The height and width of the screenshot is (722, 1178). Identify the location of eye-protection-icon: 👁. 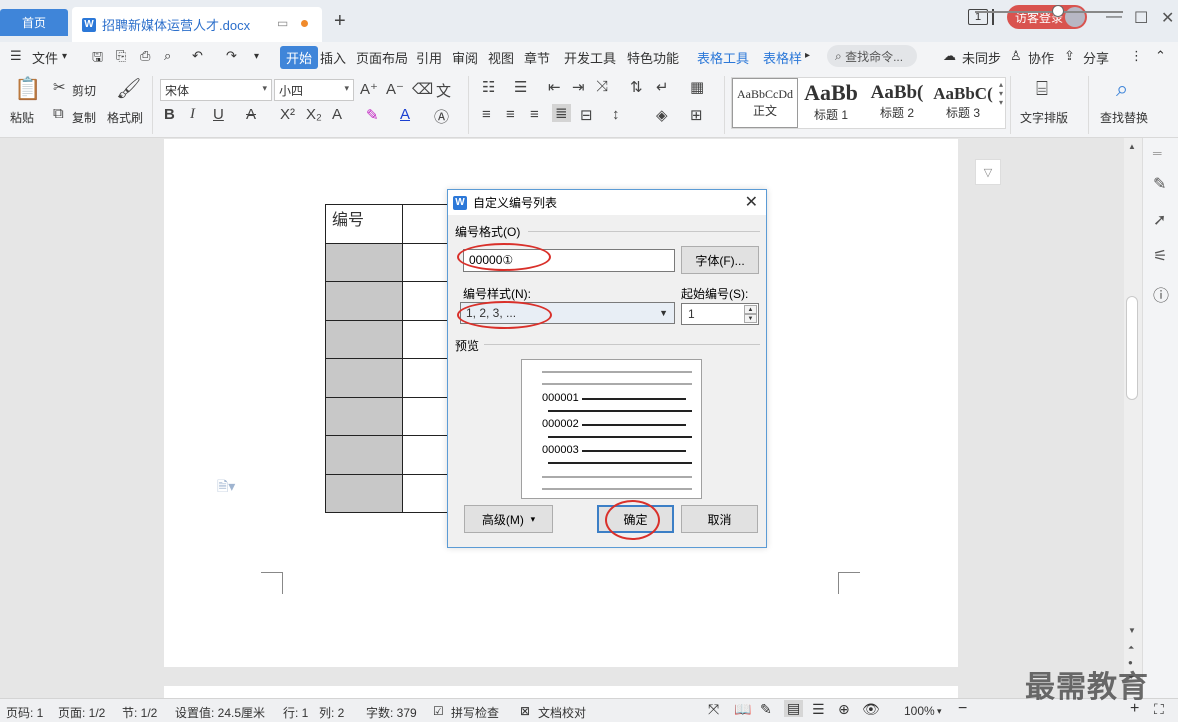
(871, 709).